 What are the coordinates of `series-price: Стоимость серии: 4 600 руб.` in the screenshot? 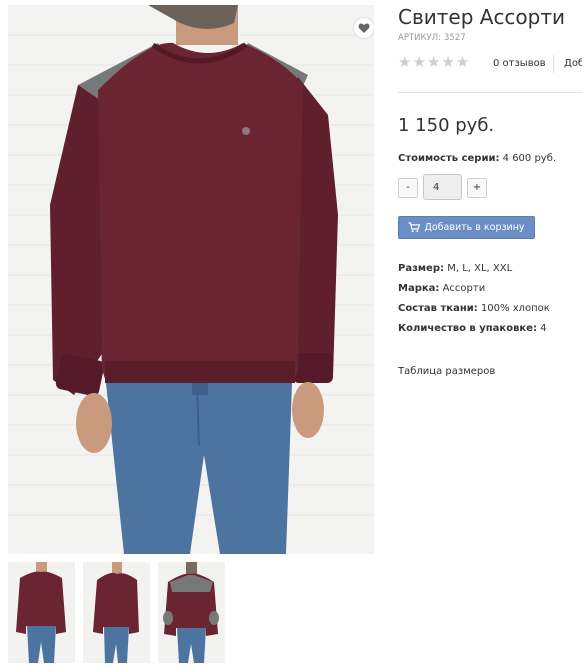 It's located at (477, 158).